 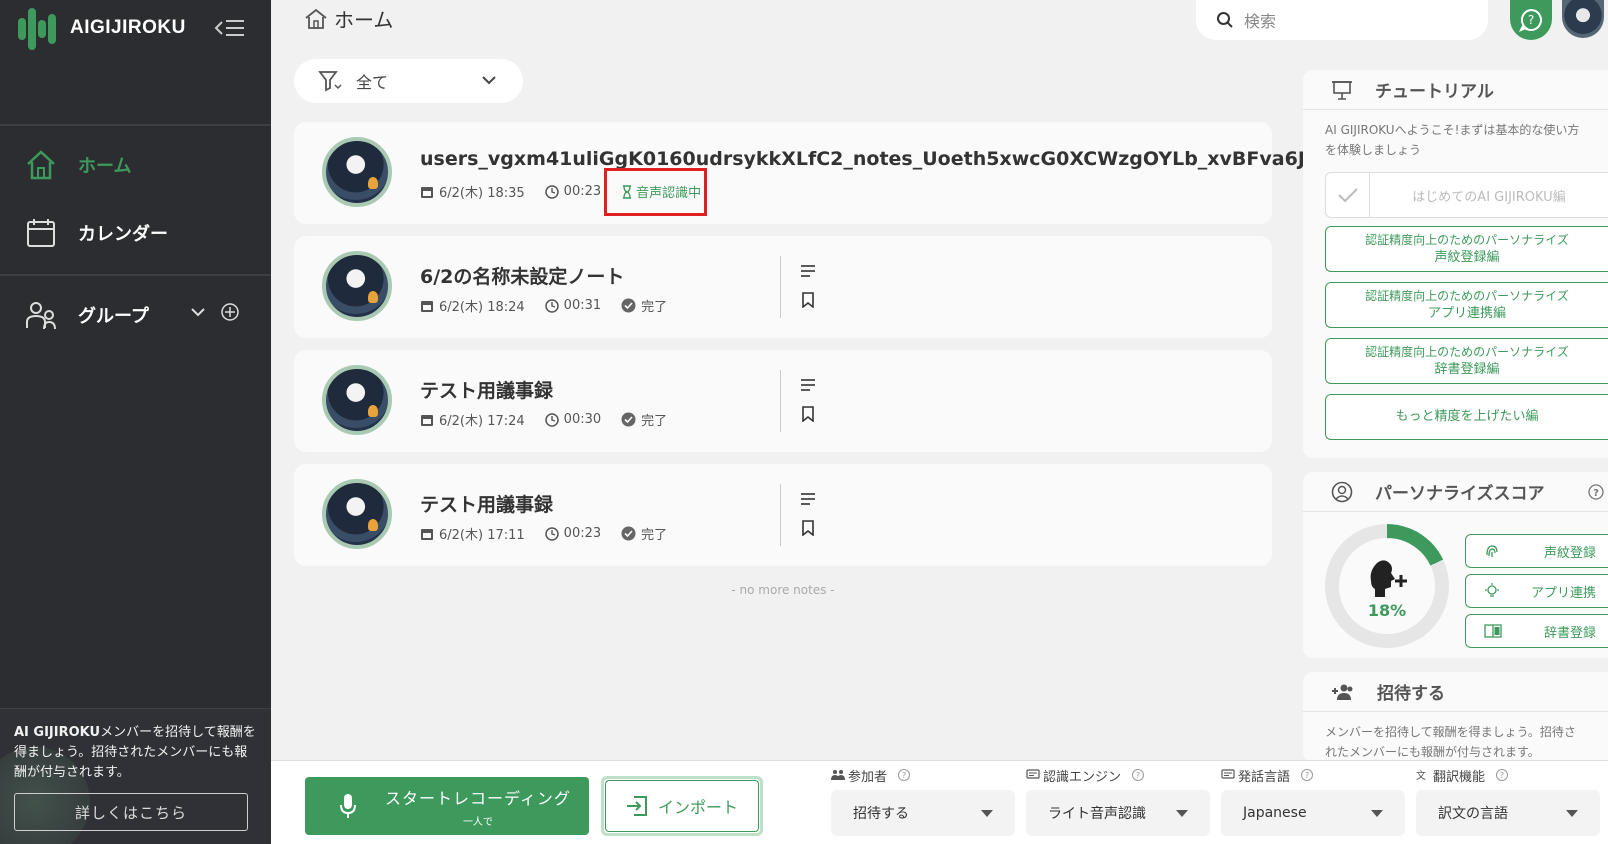 What do you see at coordinates (230, 312) in the screenshot?
I see `add-group-icon` at bounding box center [230, 312].